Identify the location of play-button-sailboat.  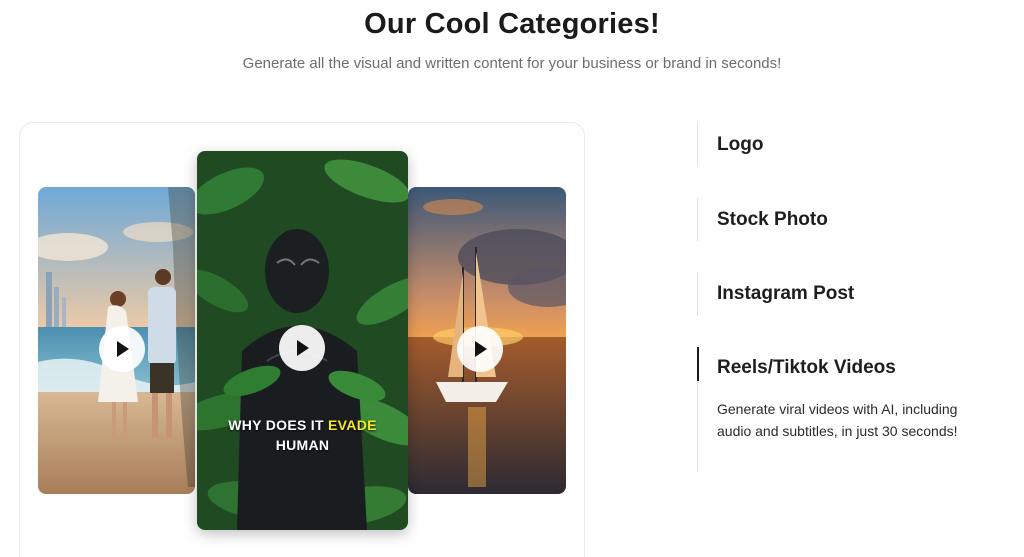
(480, 349).